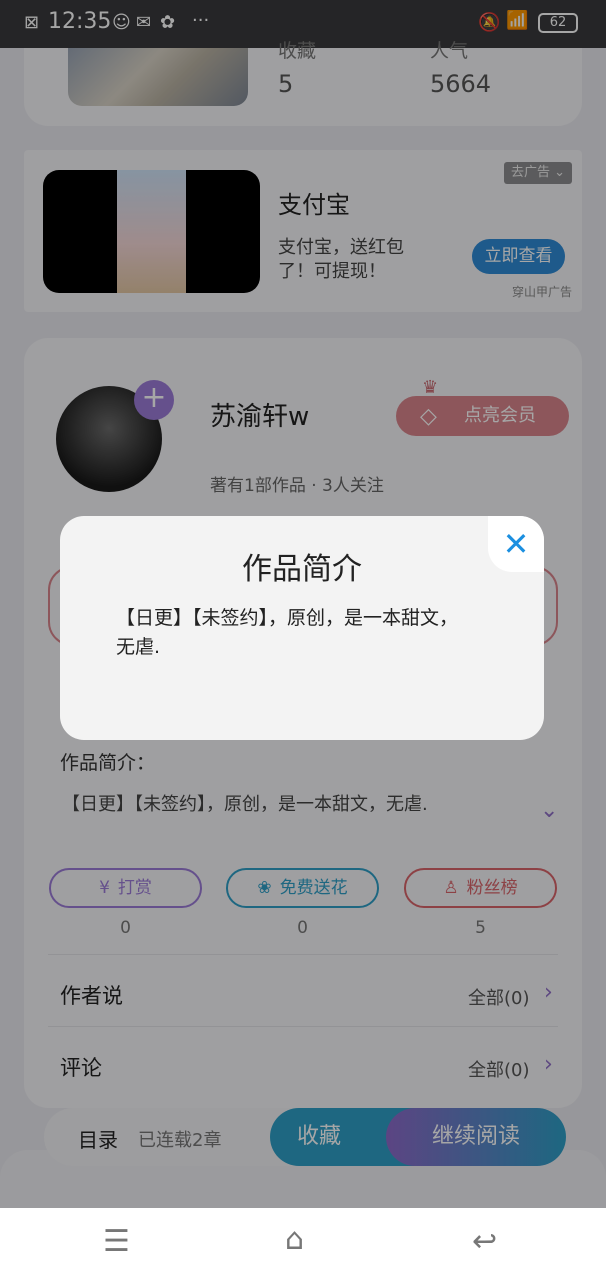 Image resolution: width=606 pixels, height=1280 pixels. Describe the element at coordinates (516, 544) in the screenshot. I see `close-icon: ✕` at that location.